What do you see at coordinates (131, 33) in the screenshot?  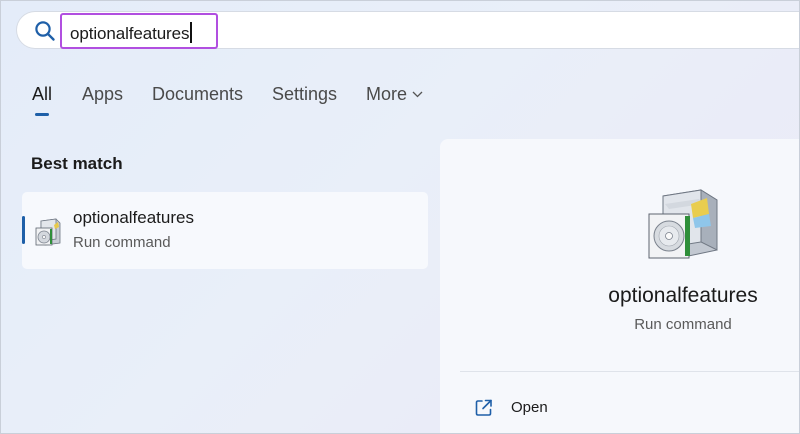 I see `search-input: optionalfeatures` at bounding box center [131, 33].